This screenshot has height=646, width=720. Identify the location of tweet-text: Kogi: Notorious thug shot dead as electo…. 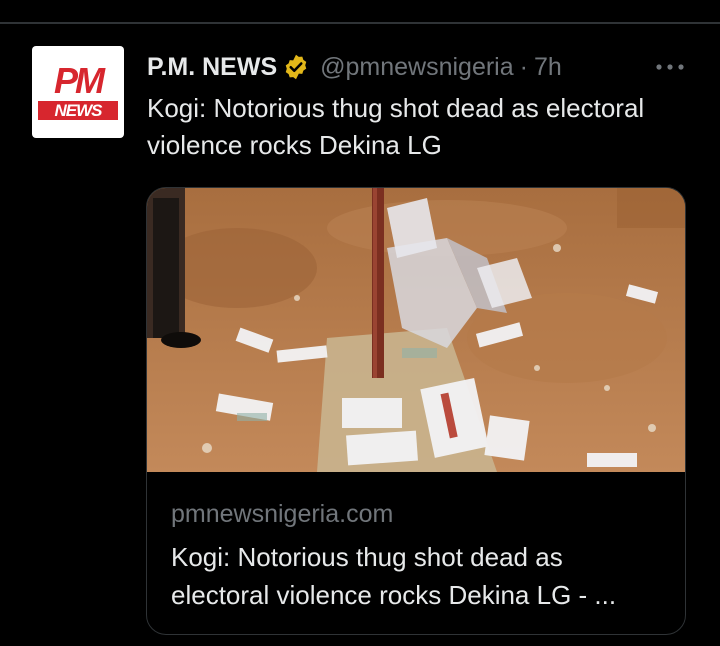
(396, 126).